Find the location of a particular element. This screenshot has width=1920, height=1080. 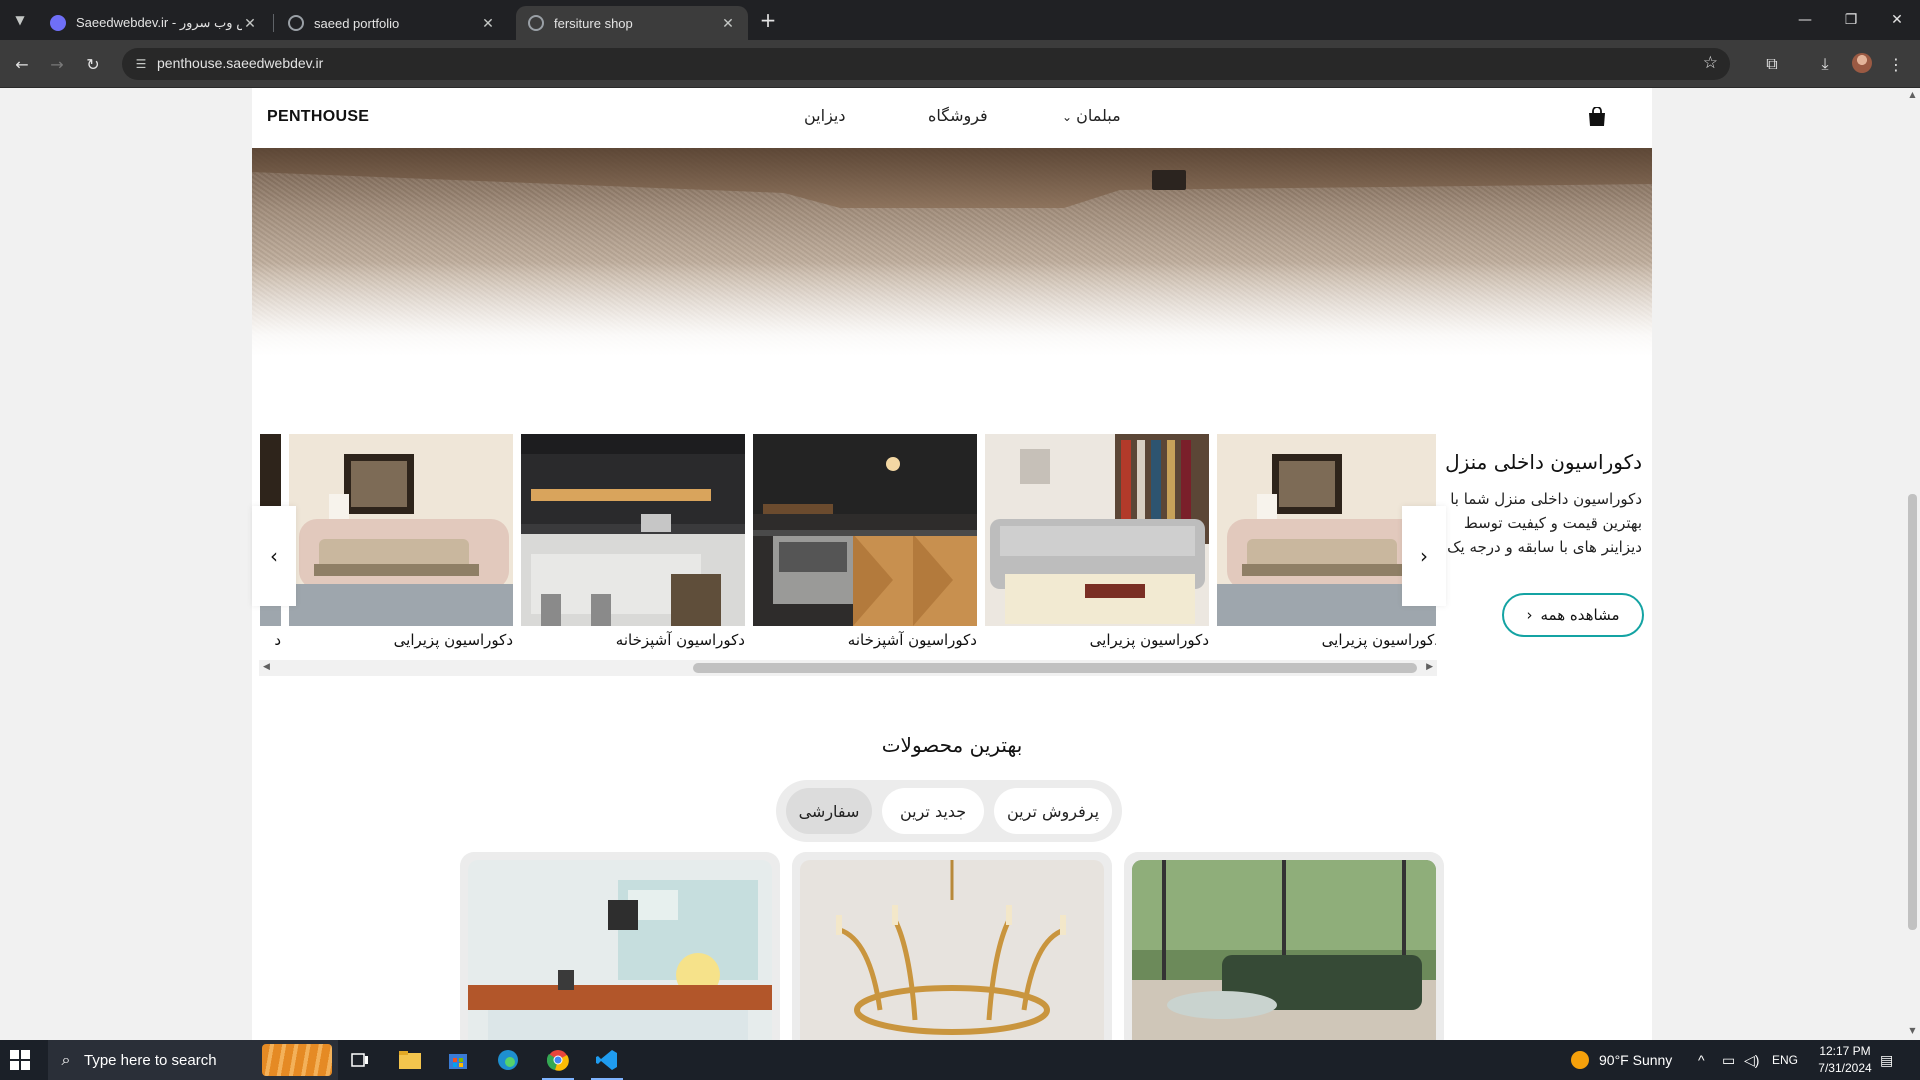

vscode-icon is located at coordinates (607, 1060).